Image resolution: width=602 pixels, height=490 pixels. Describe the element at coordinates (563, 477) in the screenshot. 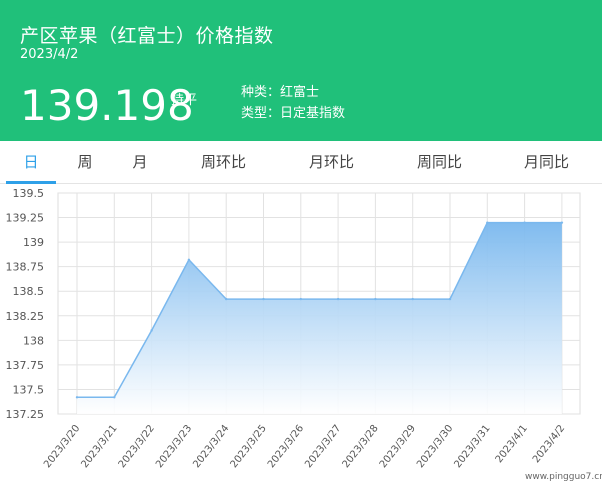

I see `watermark: www.pingguo7.cn` at that location.